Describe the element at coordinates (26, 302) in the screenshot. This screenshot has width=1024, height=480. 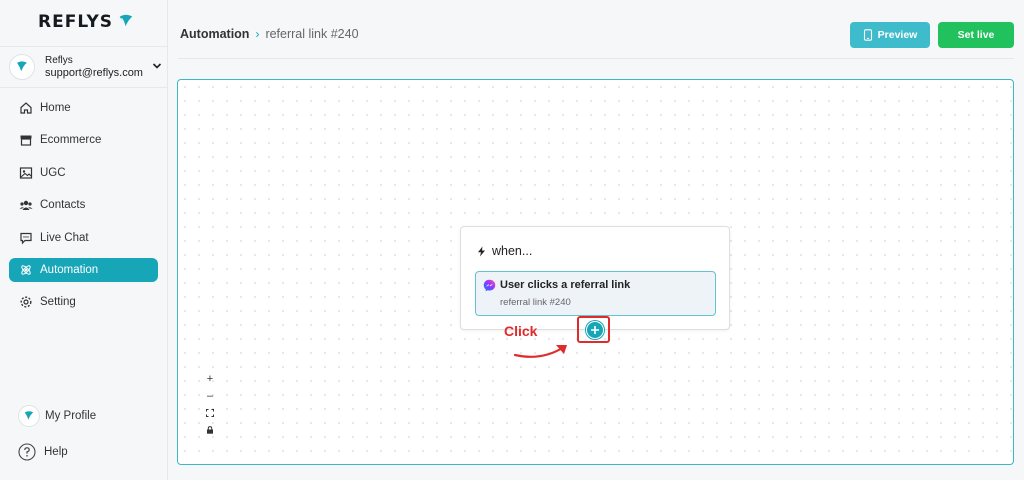
I see `gear-icon` at that location.